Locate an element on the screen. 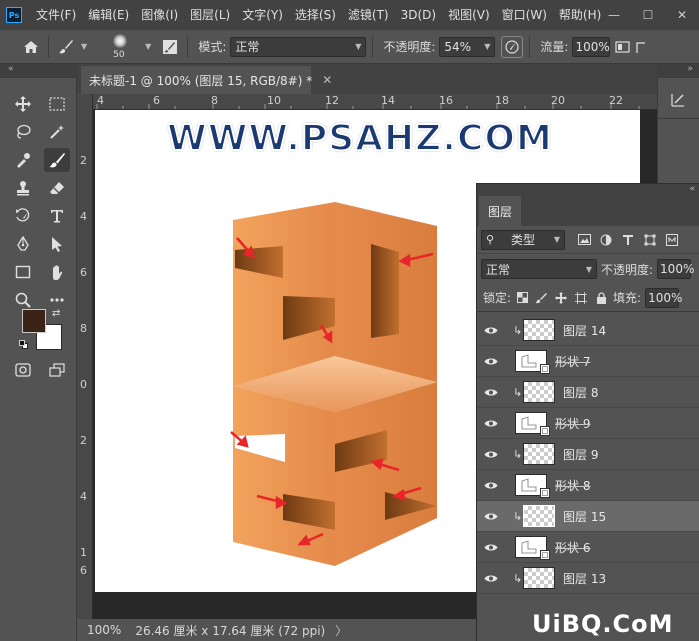 This screenshot has height=641, width=699. history-brush-icon is located at coordinates (23, 216).